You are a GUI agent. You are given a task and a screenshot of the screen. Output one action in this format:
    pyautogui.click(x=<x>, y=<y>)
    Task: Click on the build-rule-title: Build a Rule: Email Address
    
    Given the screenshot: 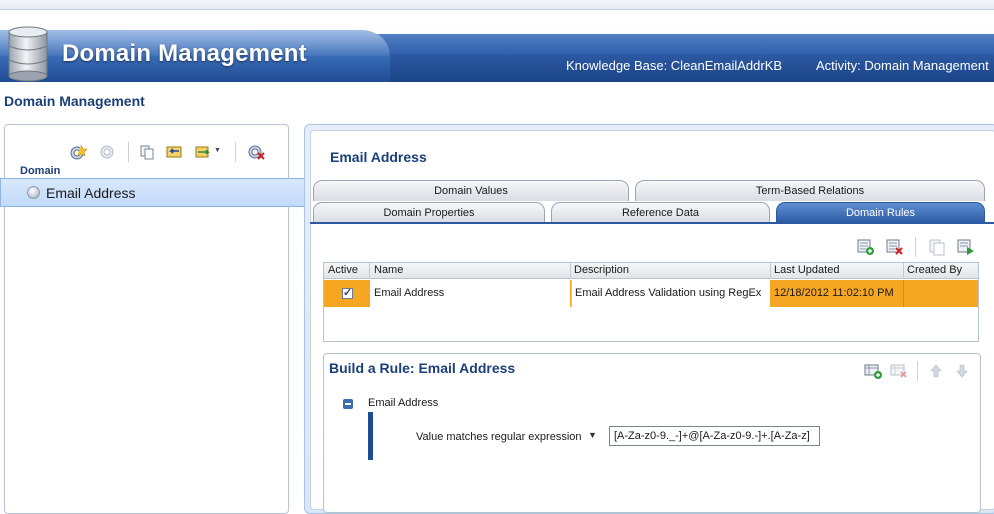 What is the action you would take?
    pyautogui.click(x=422, y=368)
    